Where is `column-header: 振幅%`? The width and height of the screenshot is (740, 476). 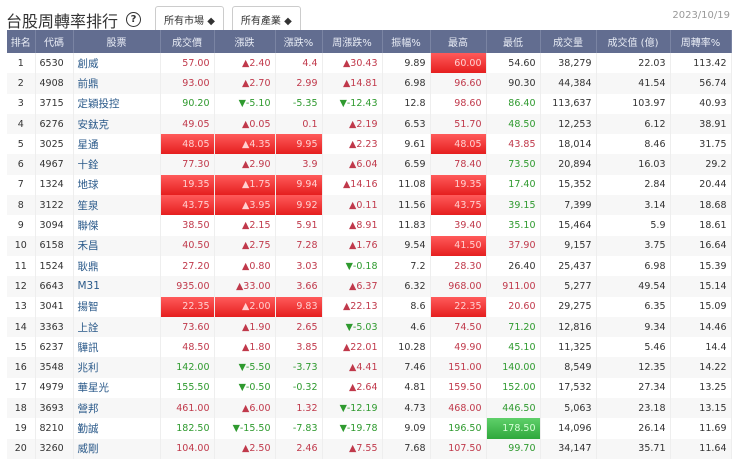
column-header: 振幅% is located at coordinates (406, 41).